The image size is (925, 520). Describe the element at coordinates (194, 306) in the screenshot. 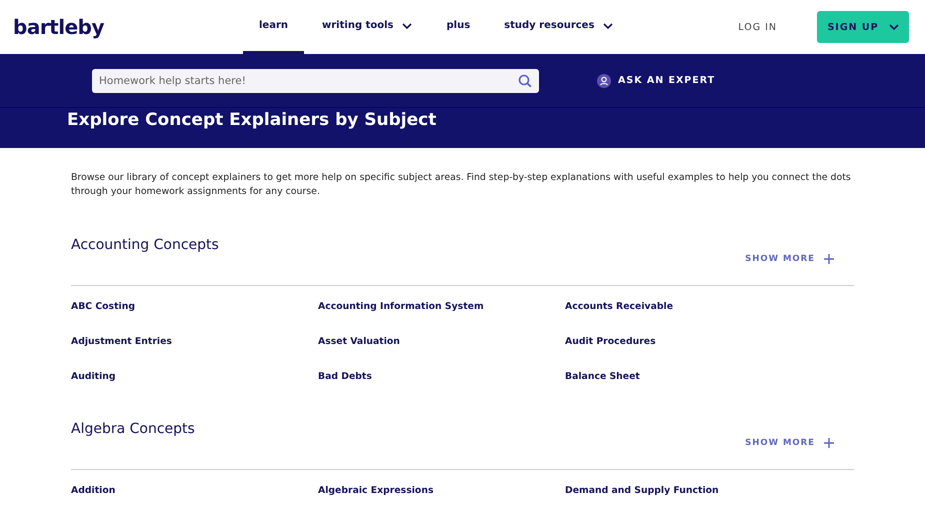

I see `concept-link: ABC Costing` at that location.